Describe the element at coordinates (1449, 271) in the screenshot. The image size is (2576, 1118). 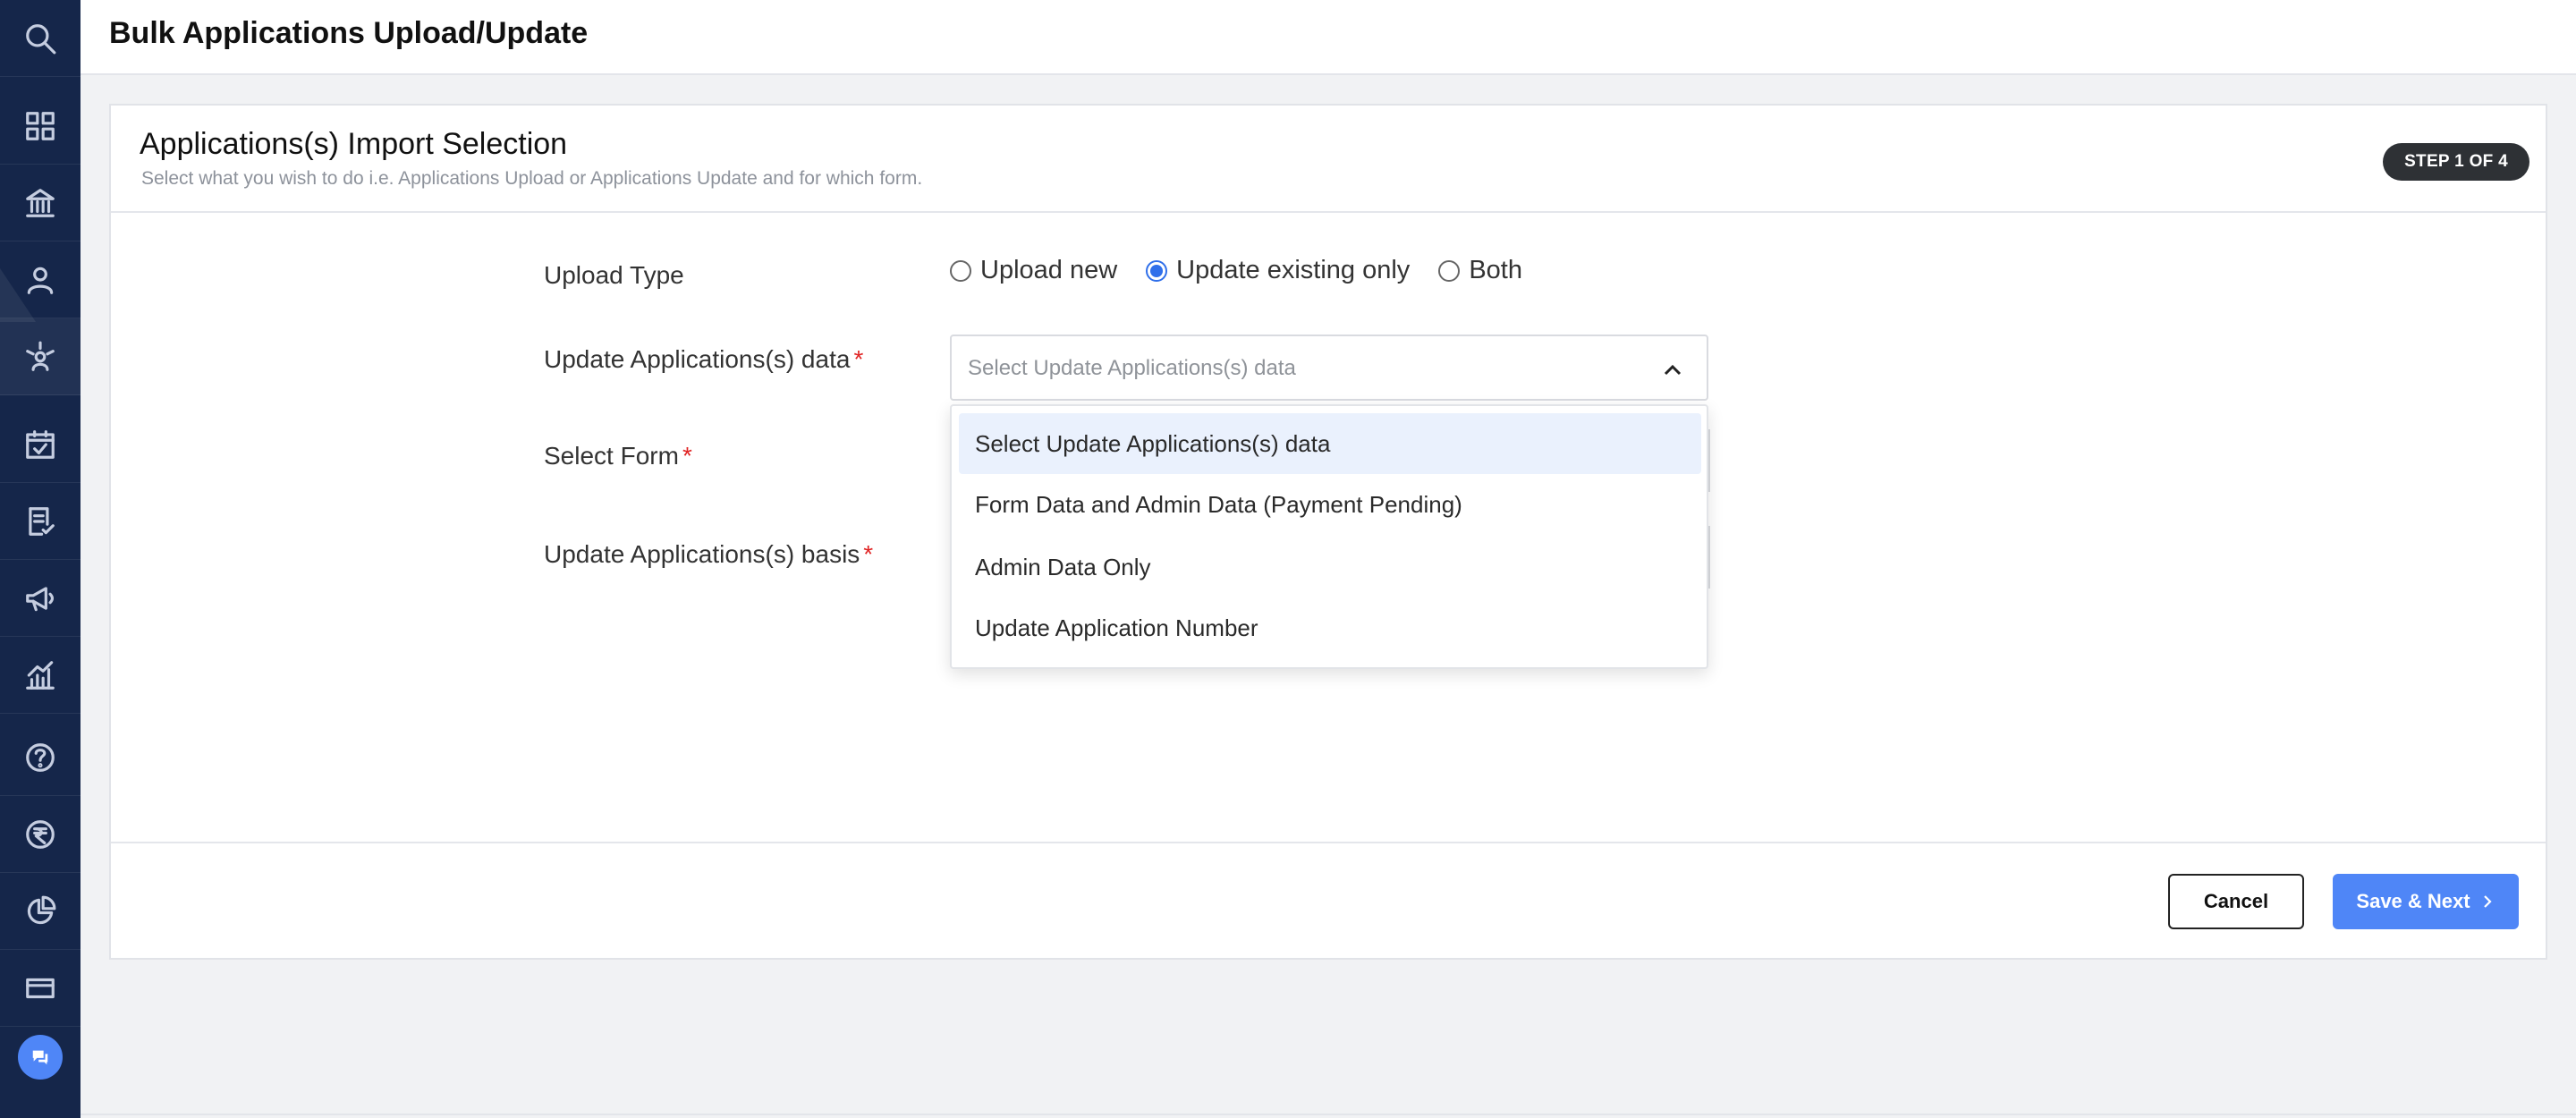
I see `radio-both-dot` at that location.